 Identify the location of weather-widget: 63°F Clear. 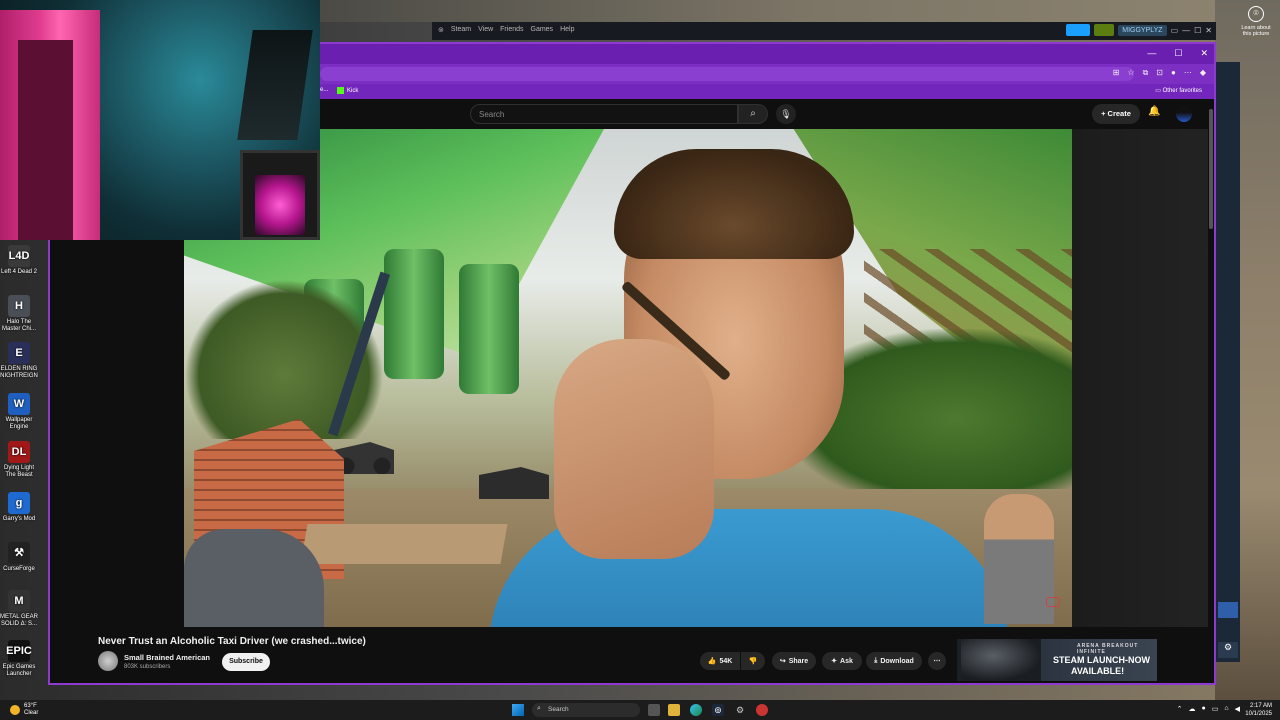
(24, 710).